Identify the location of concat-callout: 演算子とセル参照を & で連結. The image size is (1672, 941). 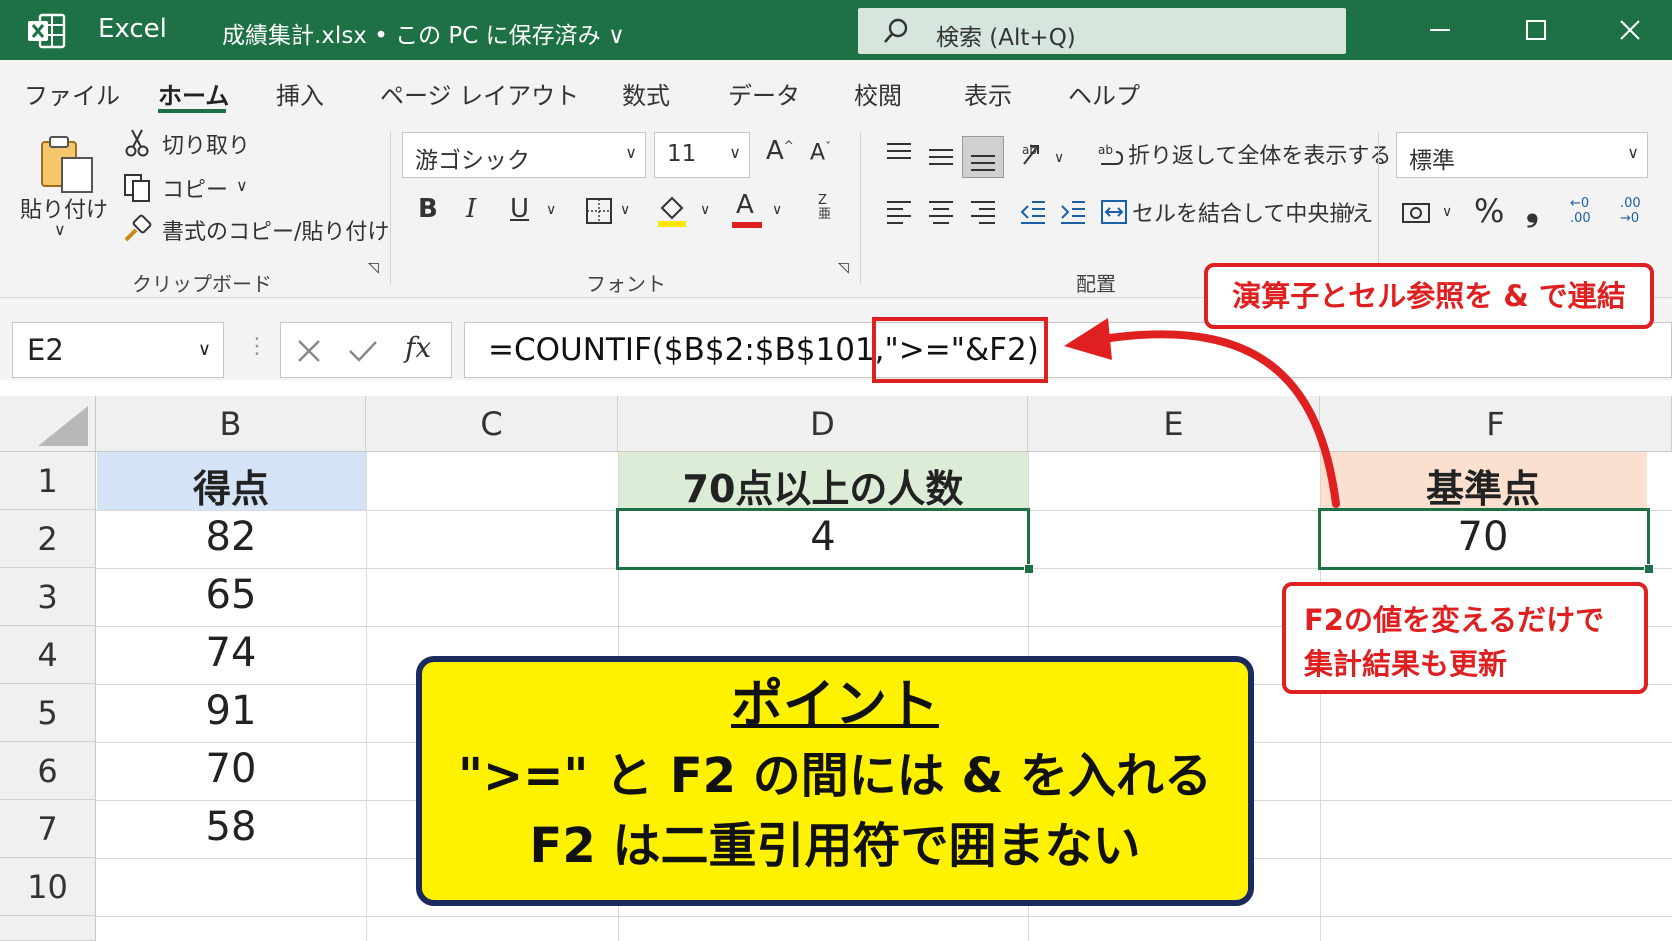
(1429, 296).